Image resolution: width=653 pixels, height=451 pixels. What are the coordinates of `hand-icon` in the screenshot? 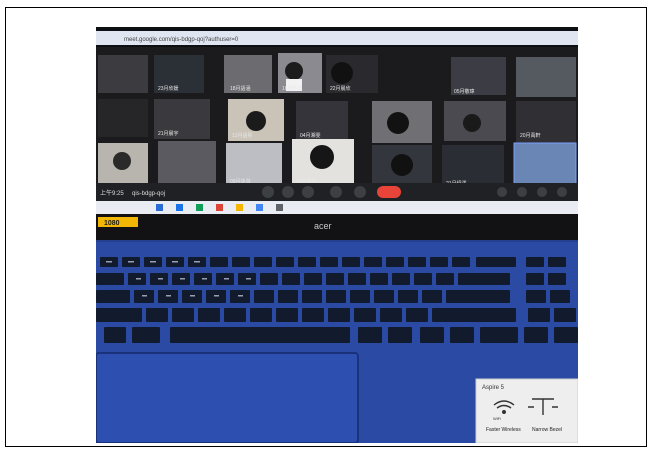 It's located at (308, 192).